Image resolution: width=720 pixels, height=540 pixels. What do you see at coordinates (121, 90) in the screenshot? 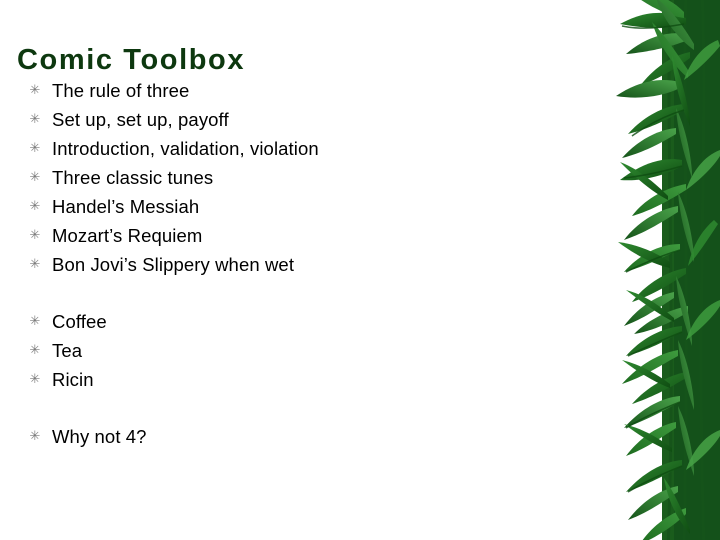
I see `list-item-label: The rule of three` at bounding box center [121, 90].